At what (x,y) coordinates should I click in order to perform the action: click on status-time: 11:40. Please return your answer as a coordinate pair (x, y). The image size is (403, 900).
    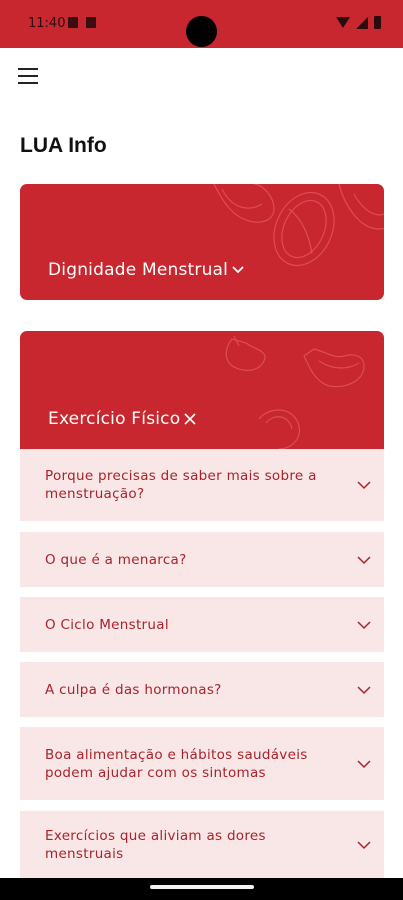
    Looking at the image, I should click on (47, 23).